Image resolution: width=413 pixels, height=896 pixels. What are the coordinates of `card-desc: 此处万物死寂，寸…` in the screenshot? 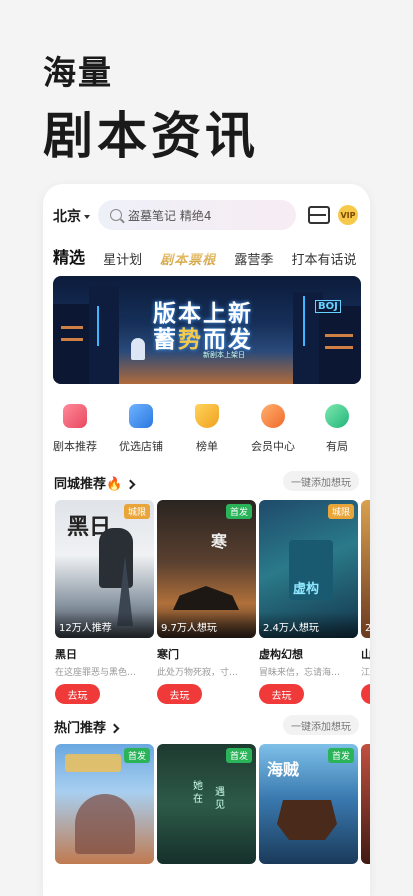 It's located at (198, 673).